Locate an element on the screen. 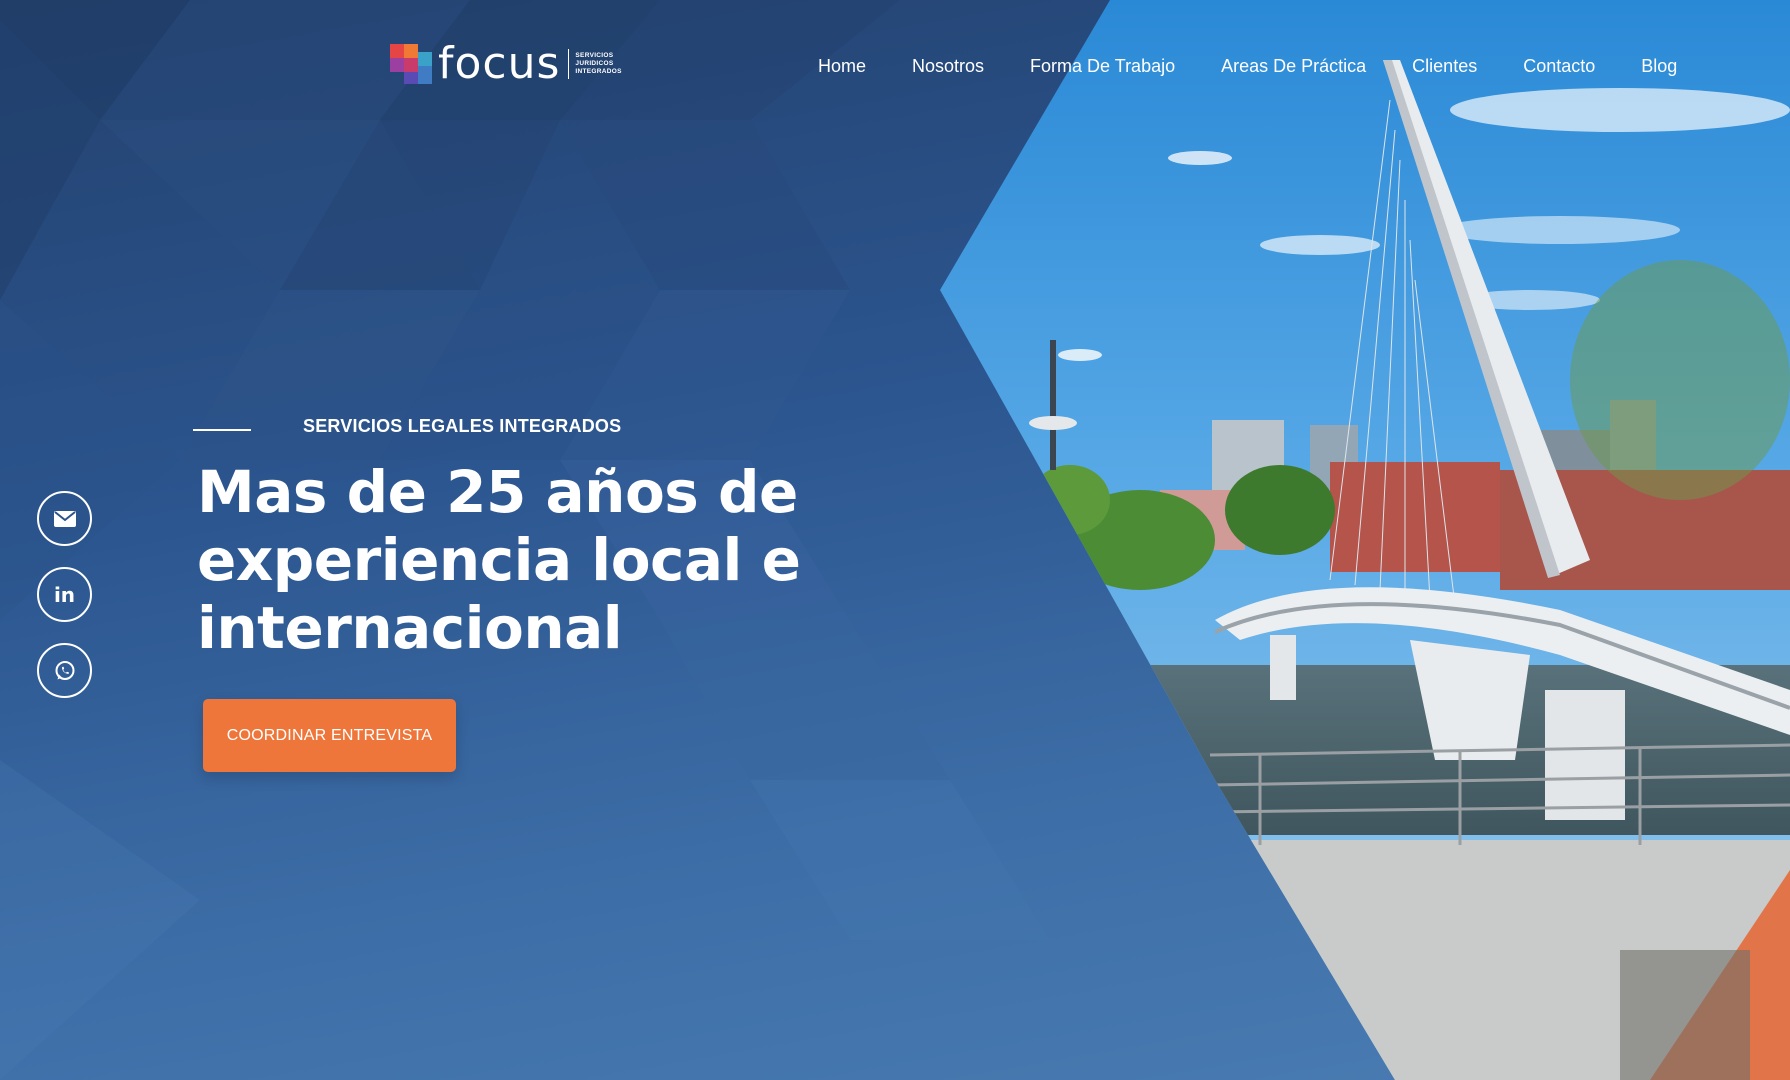  logo-mark-icon is located at coordinates (411, 64).